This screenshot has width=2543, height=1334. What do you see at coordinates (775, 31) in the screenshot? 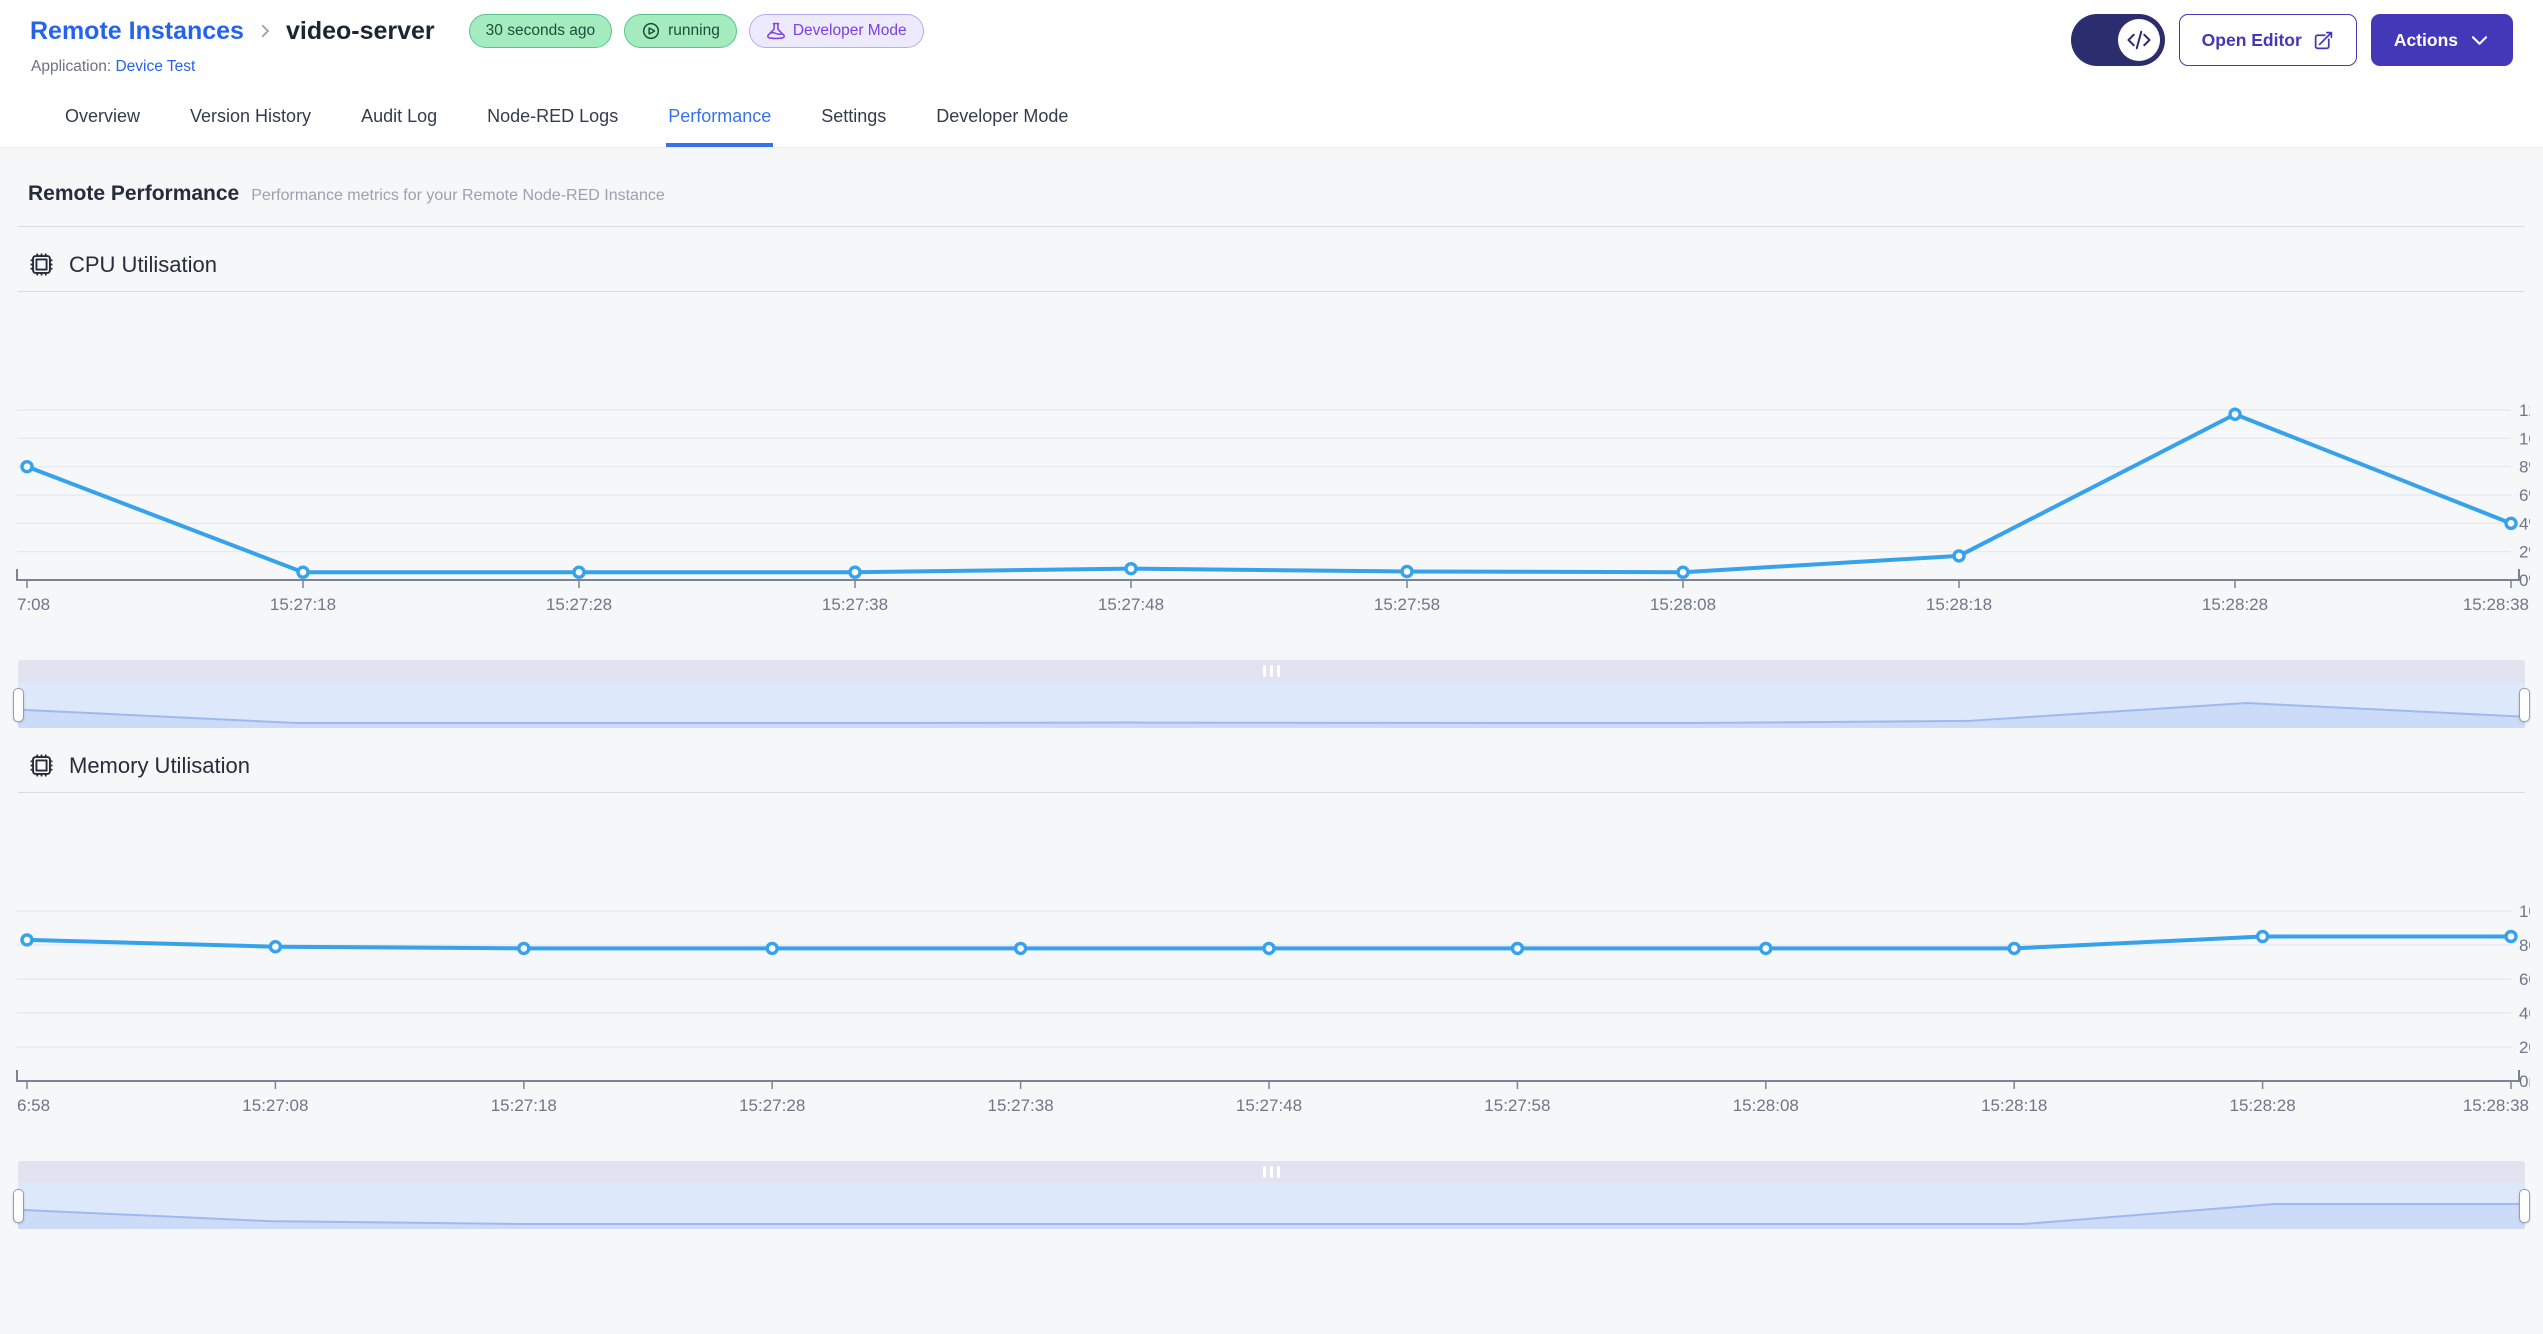
I see `beaker-icon` at bounding box center [775, 31].